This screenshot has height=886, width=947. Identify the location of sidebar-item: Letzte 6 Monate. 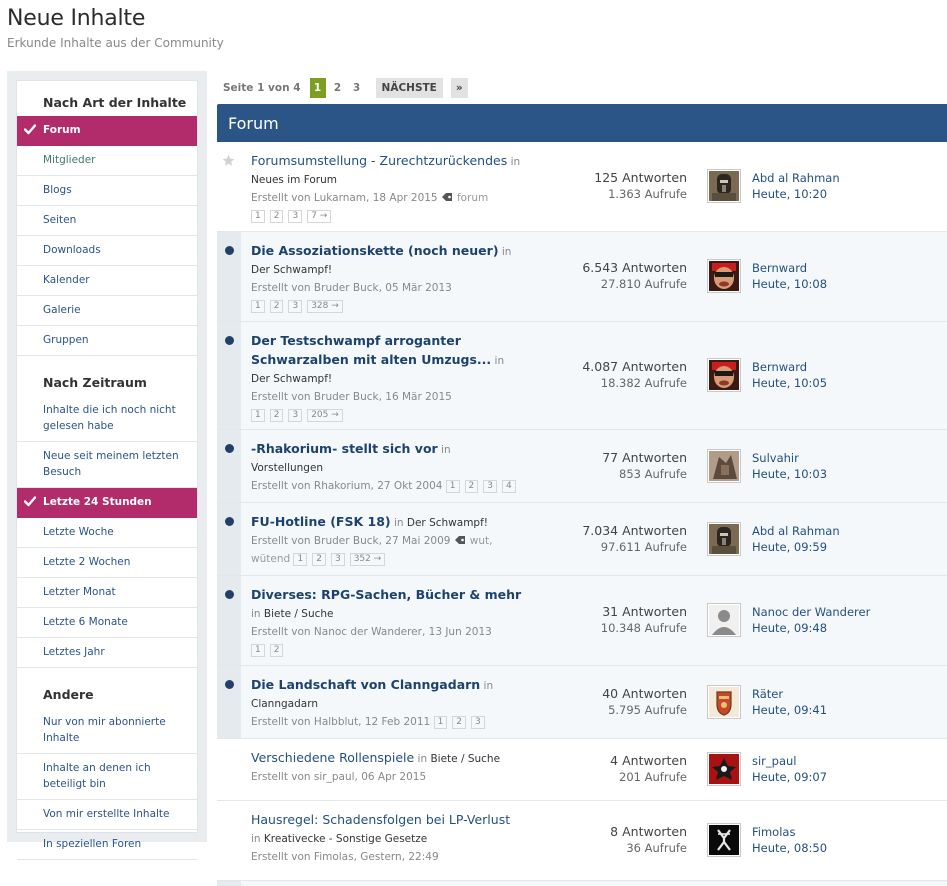
(107, 623).